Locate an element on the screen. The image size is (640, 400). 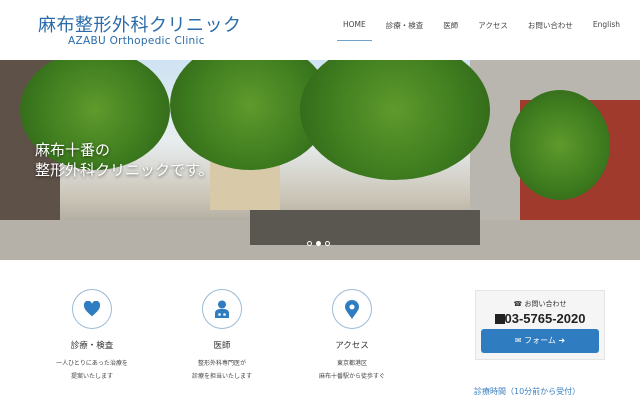
form-label: フォーム is located at coordinates (540, 340).